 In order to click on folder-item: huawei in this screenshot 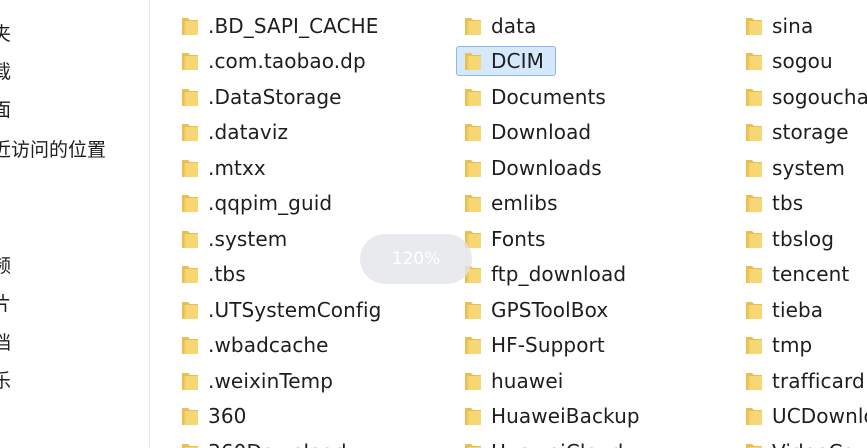, I will do `click(551, 381)`.